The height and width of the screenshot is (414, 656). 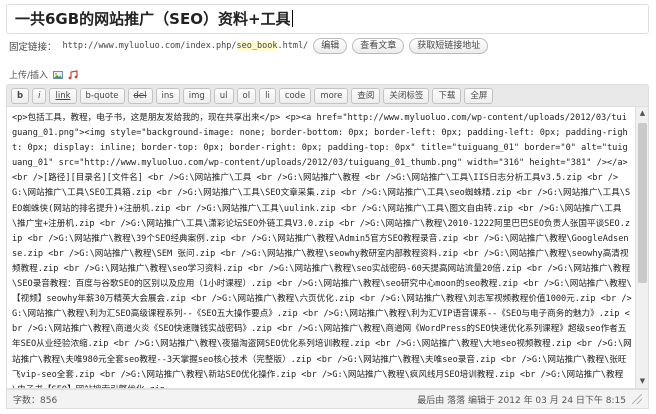 What do you see at coordinates (642, 113) in the screenshot?
I see `scroll-up-icon: ▲` at bounding box center [642, 113].